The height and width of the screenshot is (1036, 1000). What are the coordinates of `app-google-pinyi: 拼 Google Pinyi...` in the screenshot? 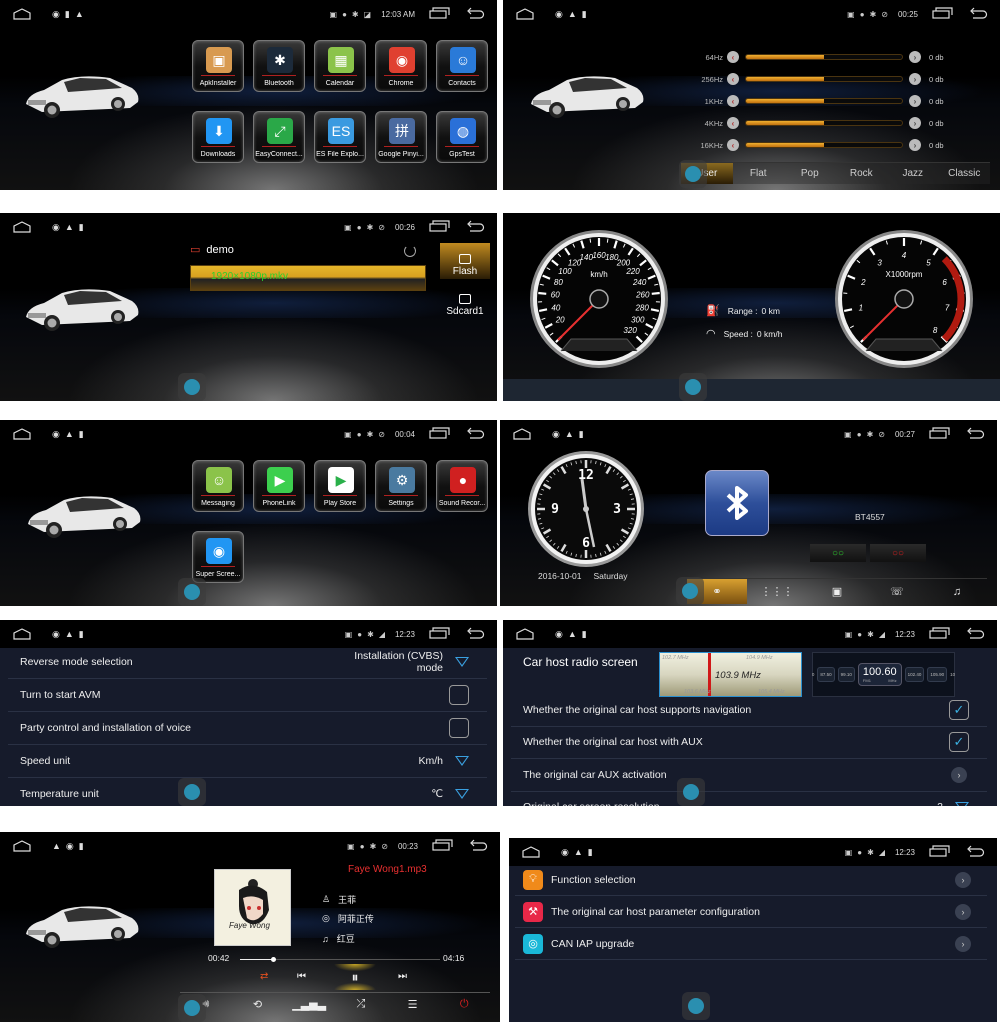 It's located at (401, 137).